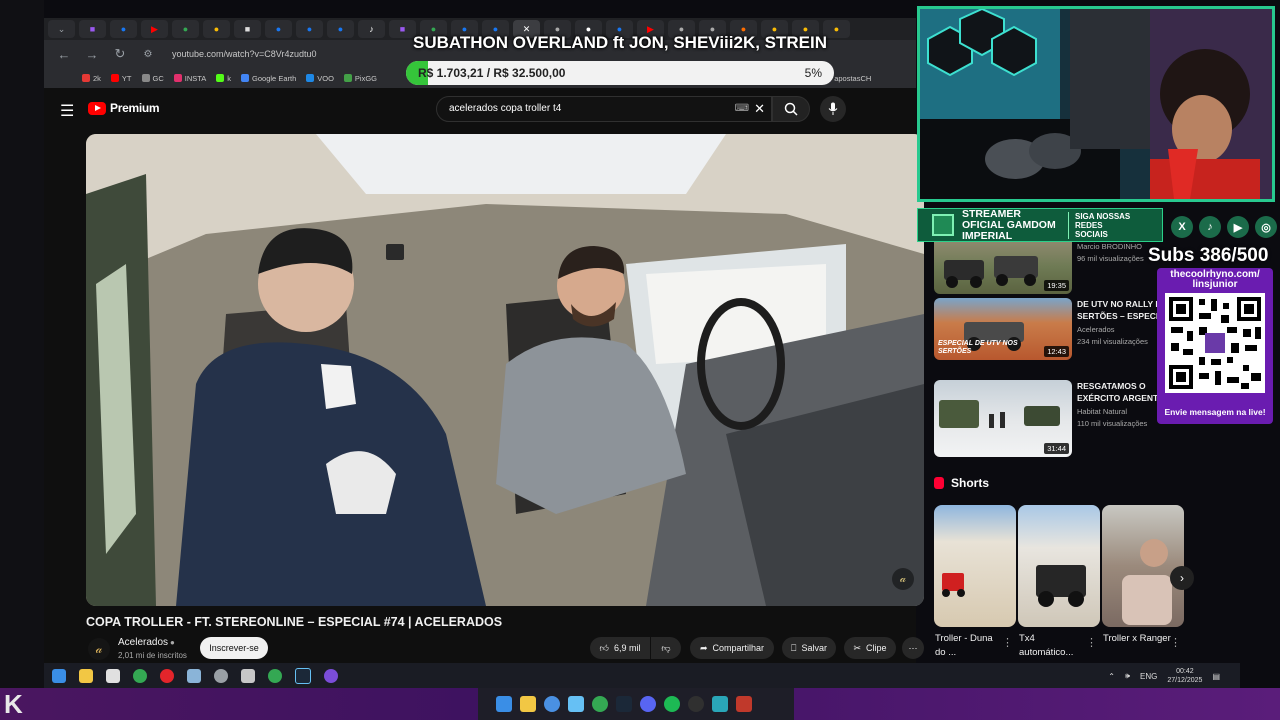 This screenshot has width=1280, height=720. Describe the element at coordinates (148, 54) in the screenshot. I see `site-info-icon: ⚙` at that location.